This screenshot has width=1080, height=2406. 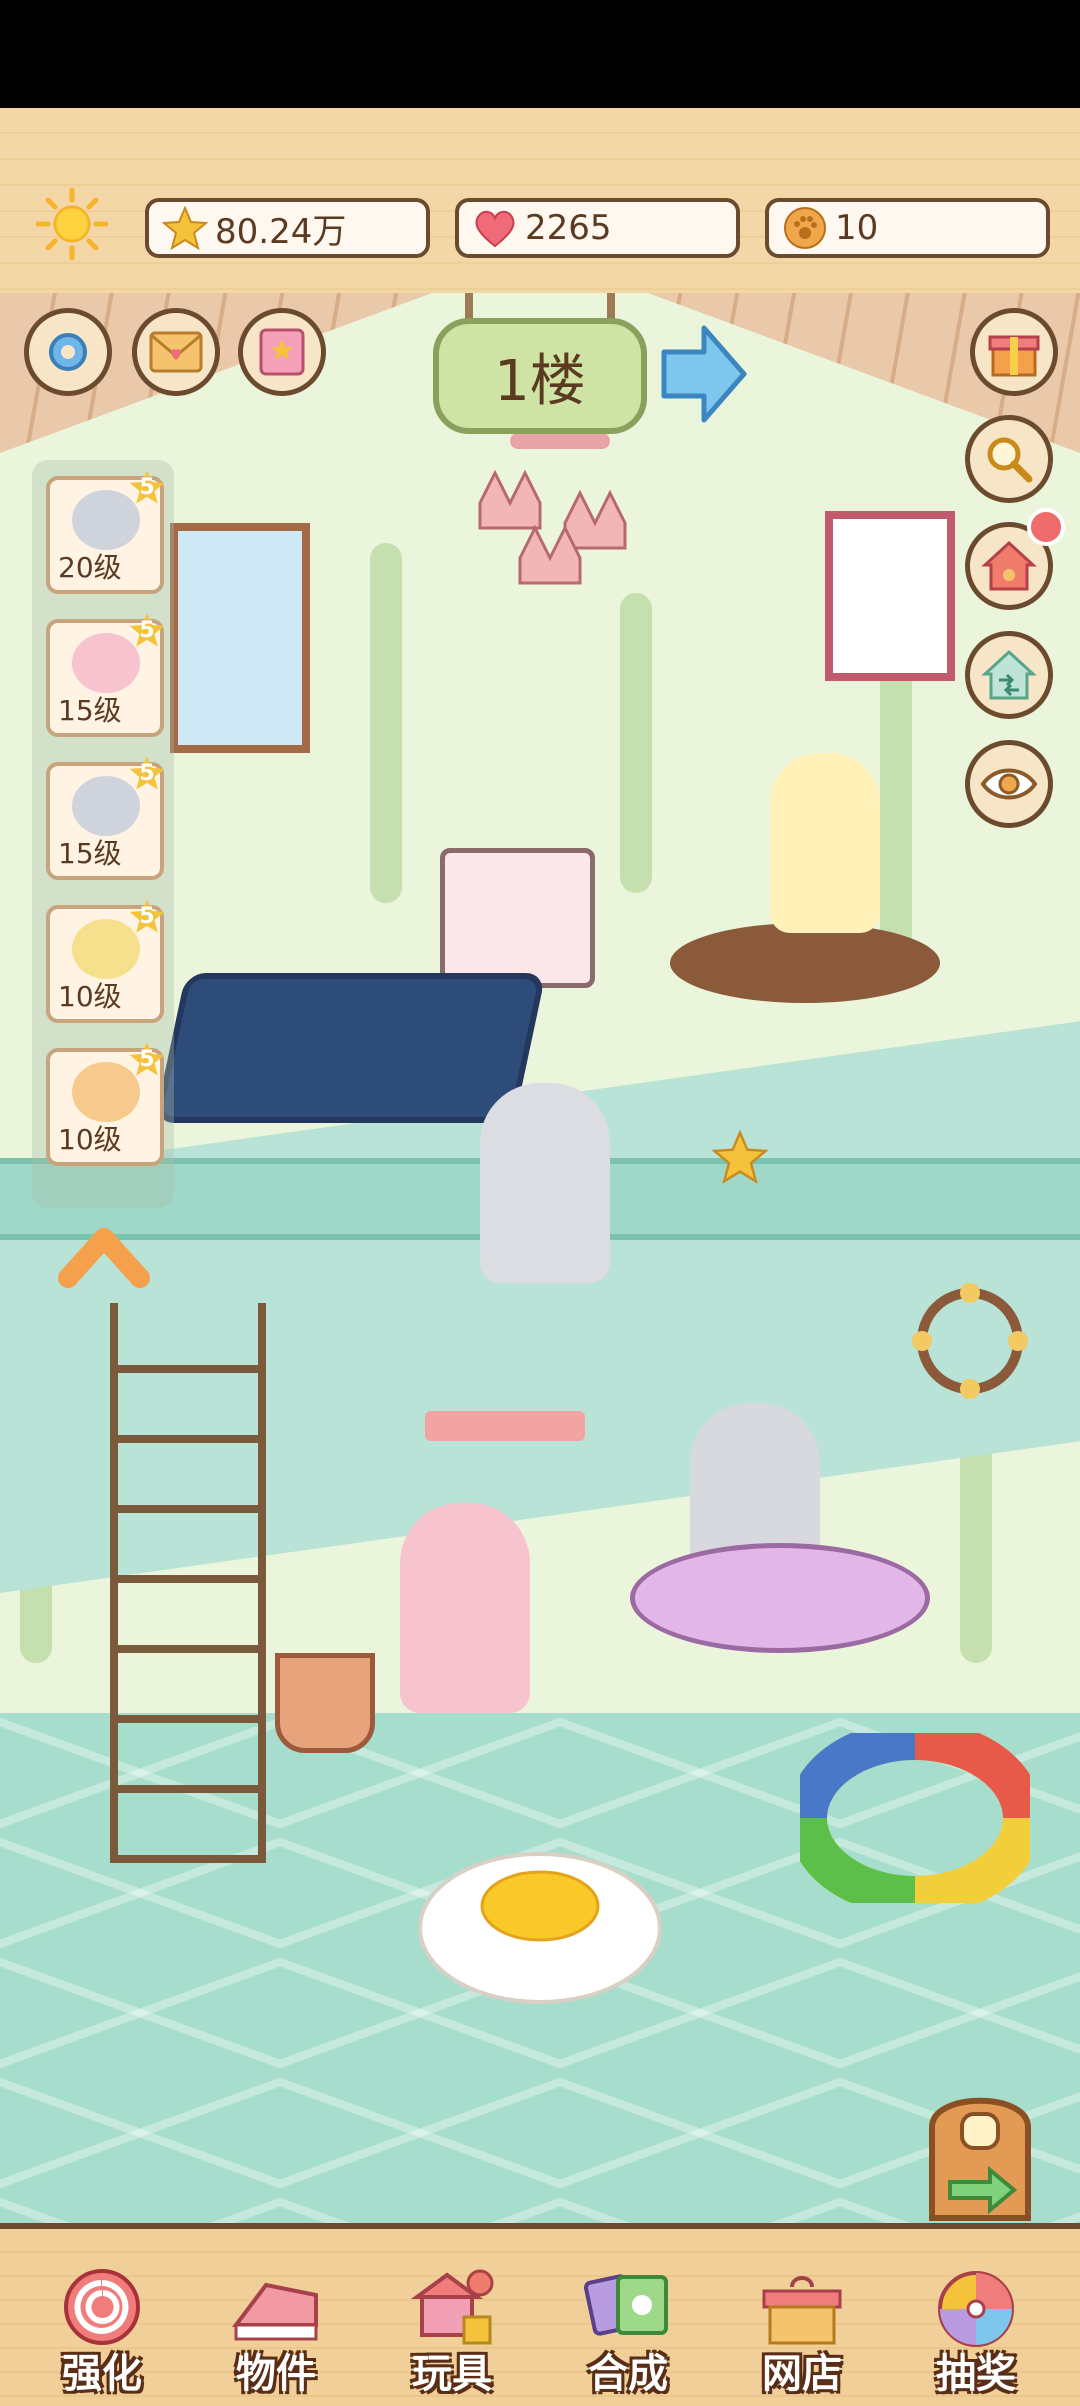 I want to click on search-button, so click(x=1009, y=459).